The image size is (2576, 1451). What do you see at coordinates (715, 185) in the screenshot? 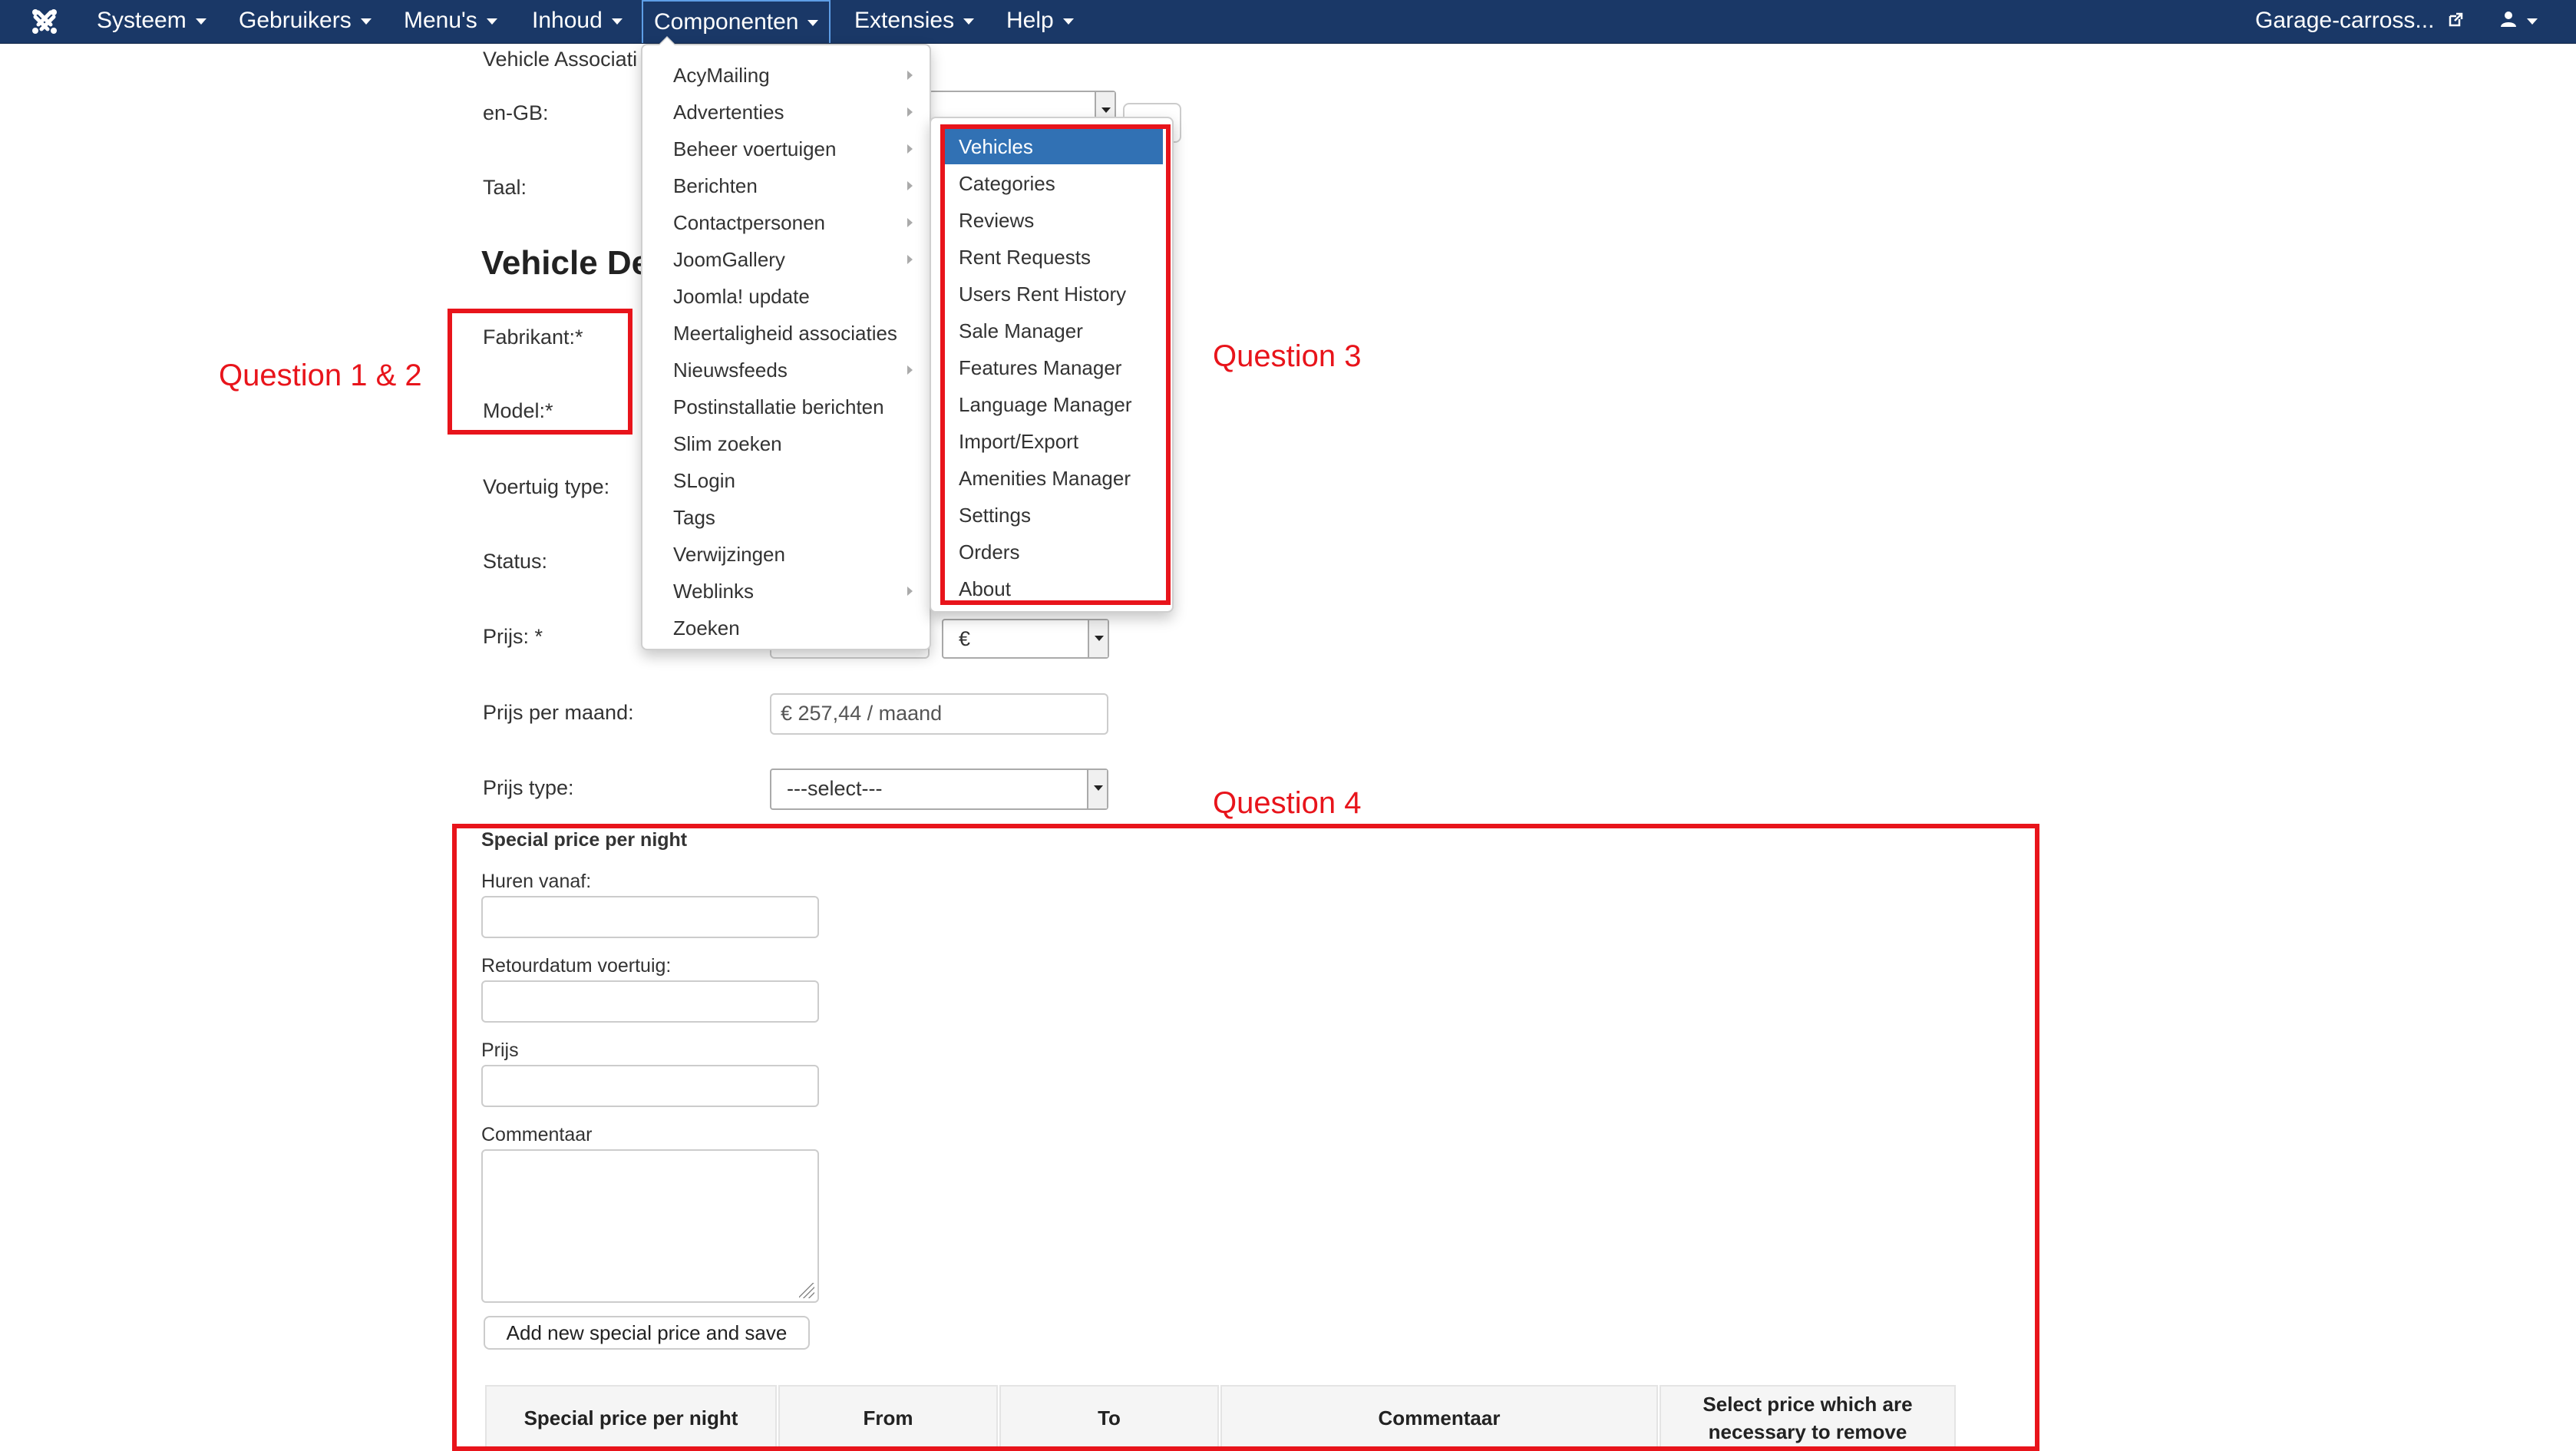
I see `menu-item-label: Berichten` at bounding box center [715, 185].